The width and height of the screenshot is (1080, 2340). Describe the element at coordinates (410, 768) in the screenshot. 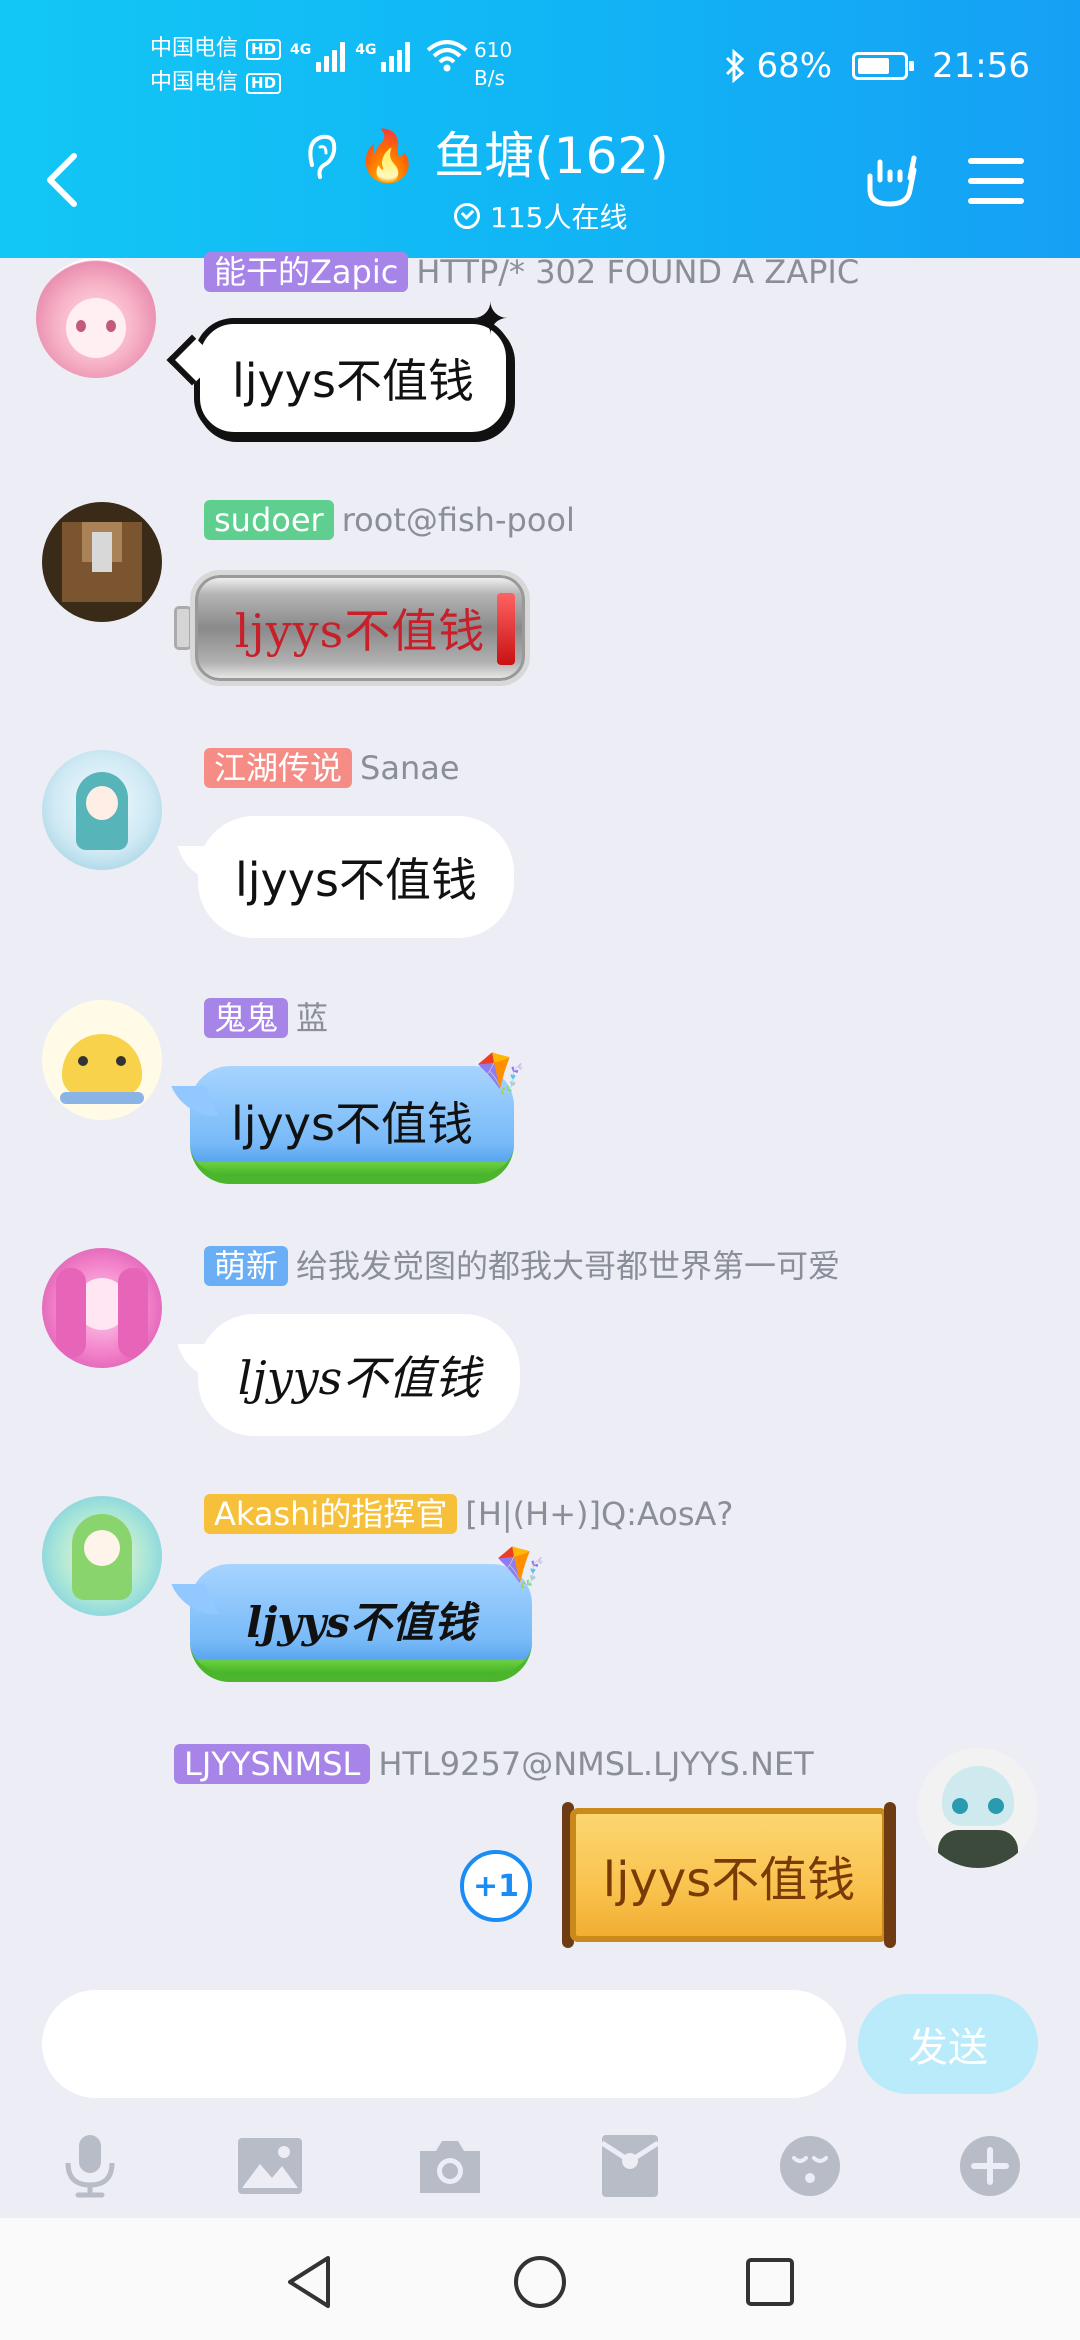

I see `nickname: Sanae` at that location.